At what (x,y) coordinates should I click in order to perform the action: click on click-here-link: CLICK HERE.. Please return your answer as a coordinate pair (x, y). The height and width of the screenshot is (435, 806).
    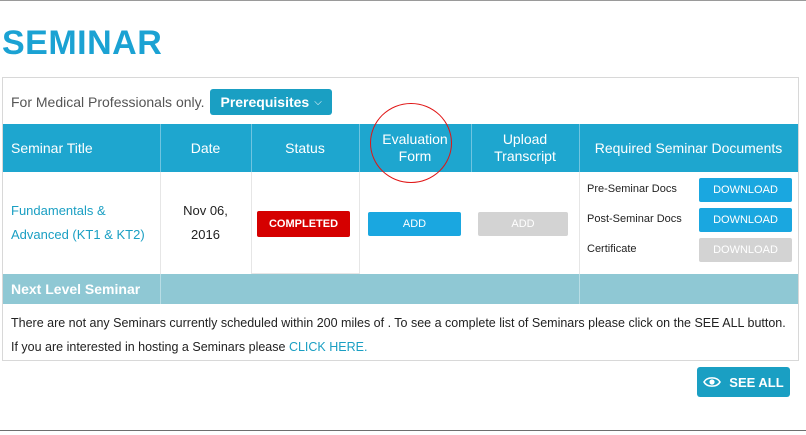
    Looking at the image, I should click on (328, 347).